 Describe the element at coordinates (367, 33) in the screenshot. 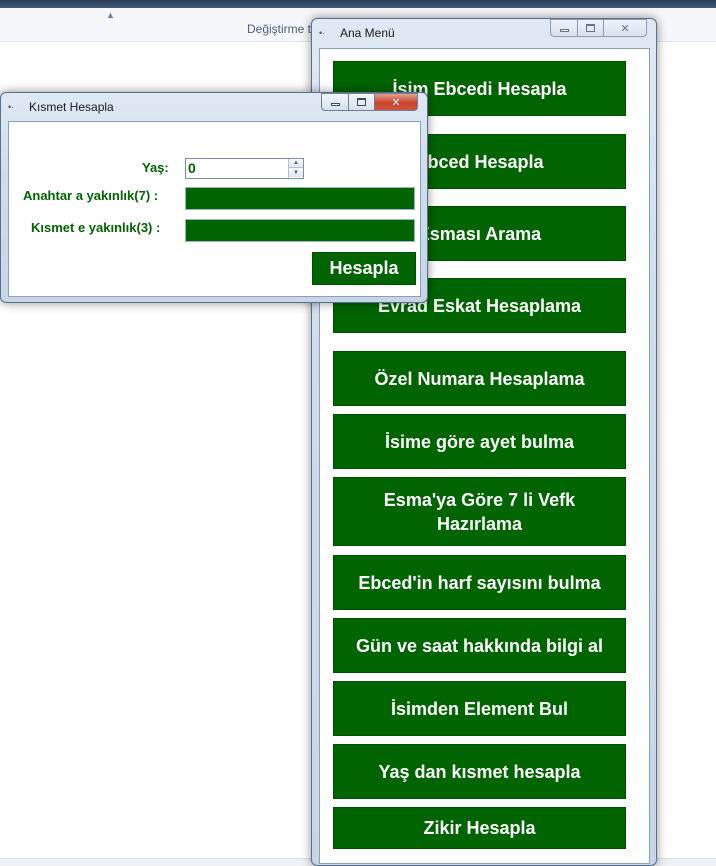

I see `ana-menu-title: Ana Menü` at that location.